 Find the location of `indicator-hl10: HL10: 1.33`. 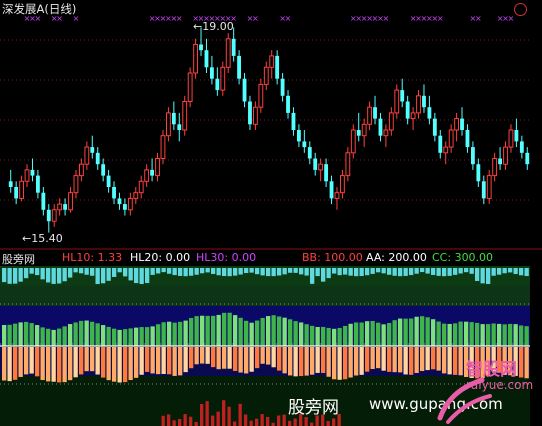

indicator-hl10: HL10: 1.33 is located at coordinates (92, 257).